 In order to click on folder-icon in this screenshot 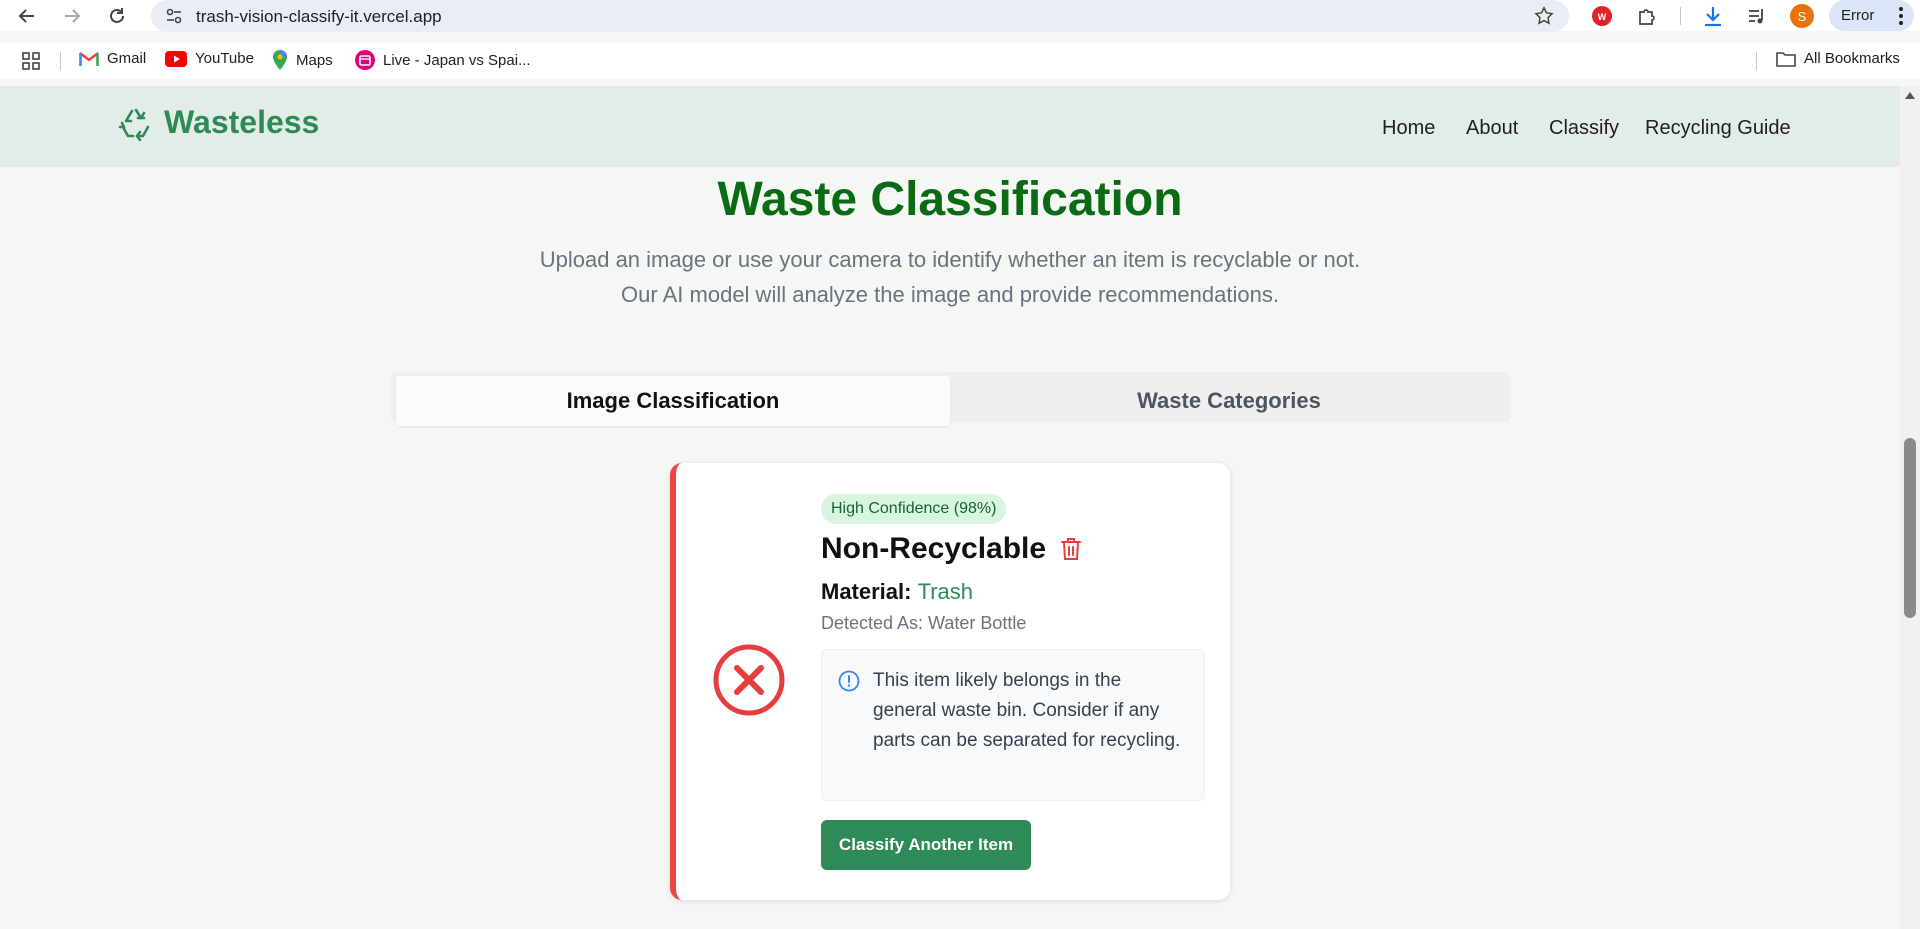, I will do `click(1786, 59)`.